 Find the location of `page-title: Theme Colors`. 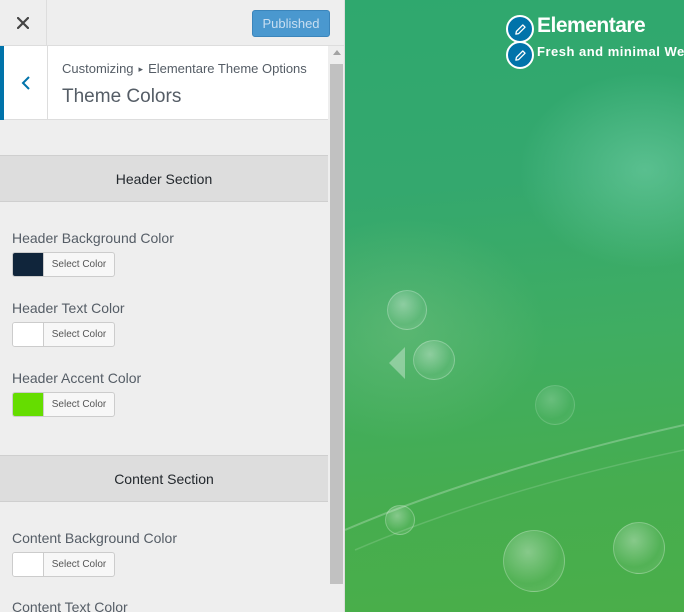

page-title: Theme Colors is located at coordinates (122, 96).